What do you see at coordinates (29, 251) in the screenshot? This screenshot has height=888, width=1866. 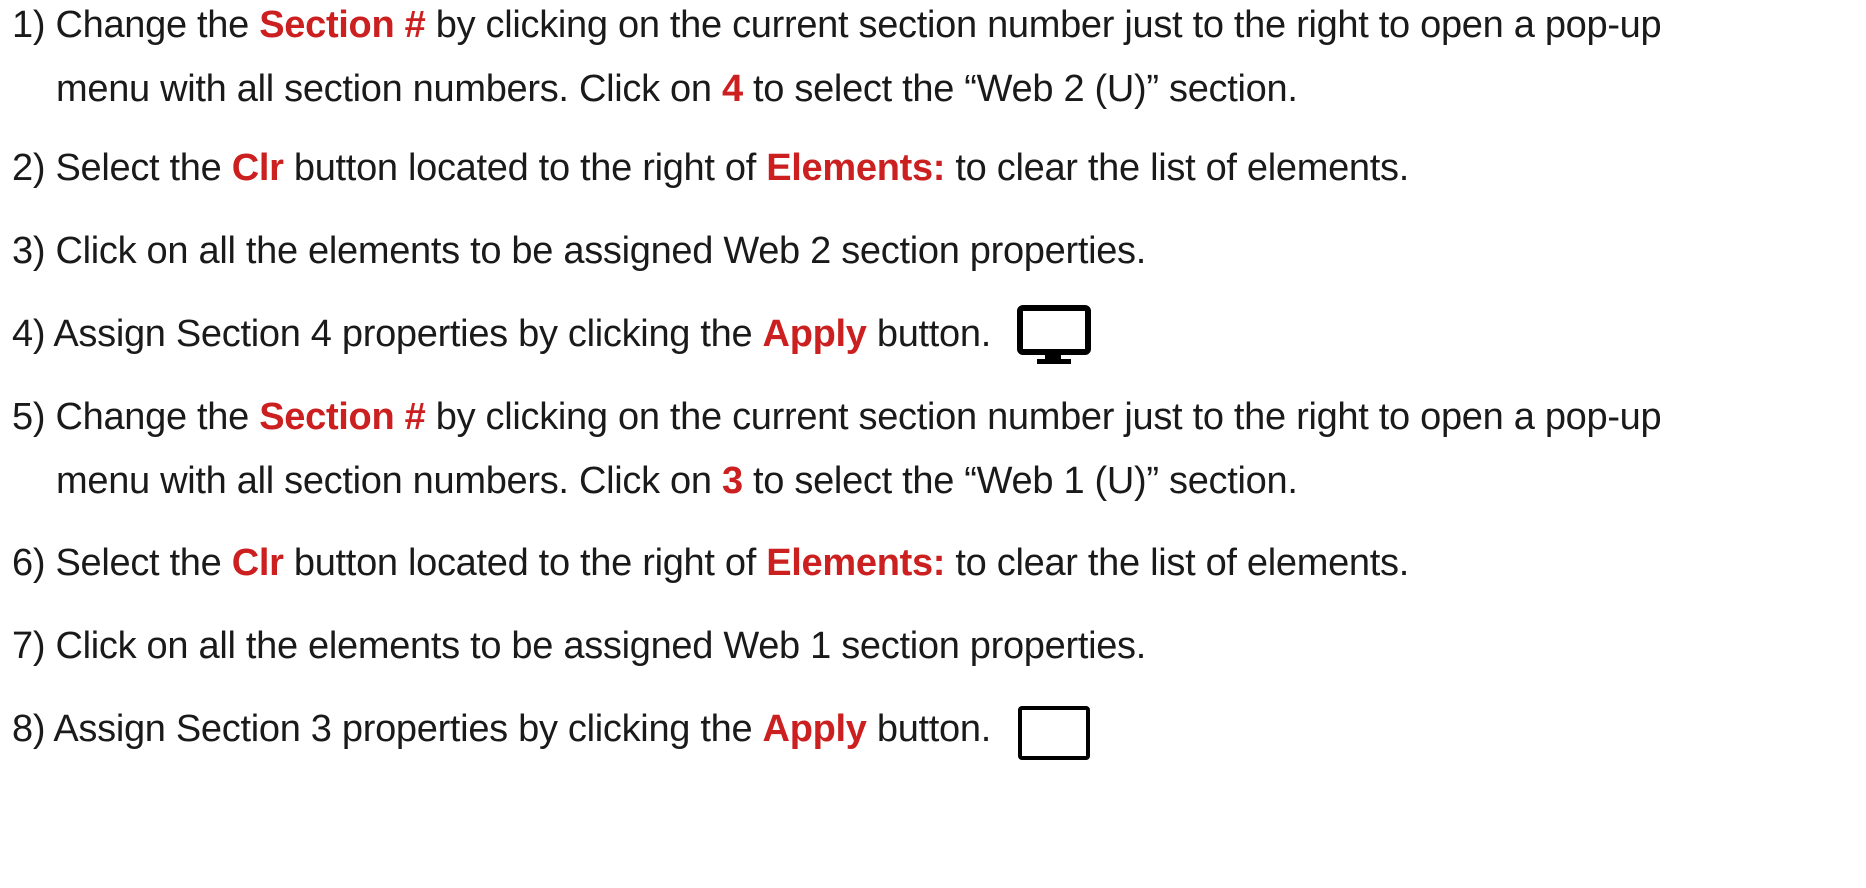 I see `step-number: 3)` at bounding box center [29, 251].